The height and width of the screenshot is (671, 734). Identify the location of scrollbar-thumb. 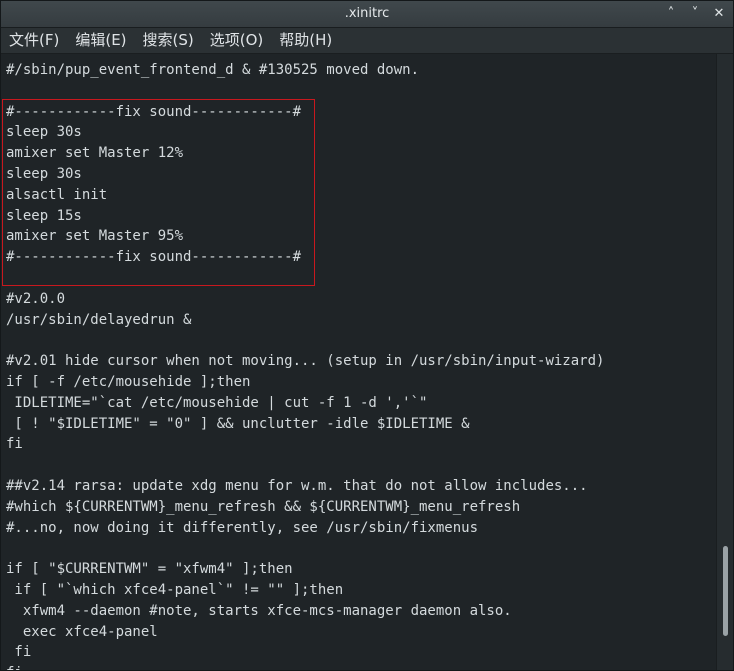
(725, 591).